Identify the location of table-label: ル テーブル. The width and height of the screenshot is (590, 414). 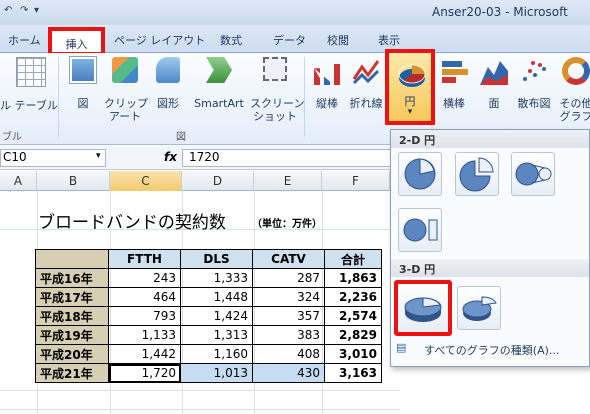
(29, 105).